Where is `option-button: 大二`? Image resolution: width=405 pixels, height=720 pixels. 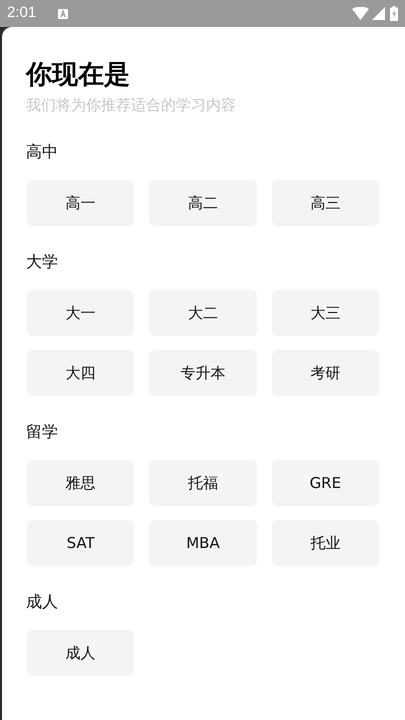 option-button: 大二 is located at coordinates (203, 313).